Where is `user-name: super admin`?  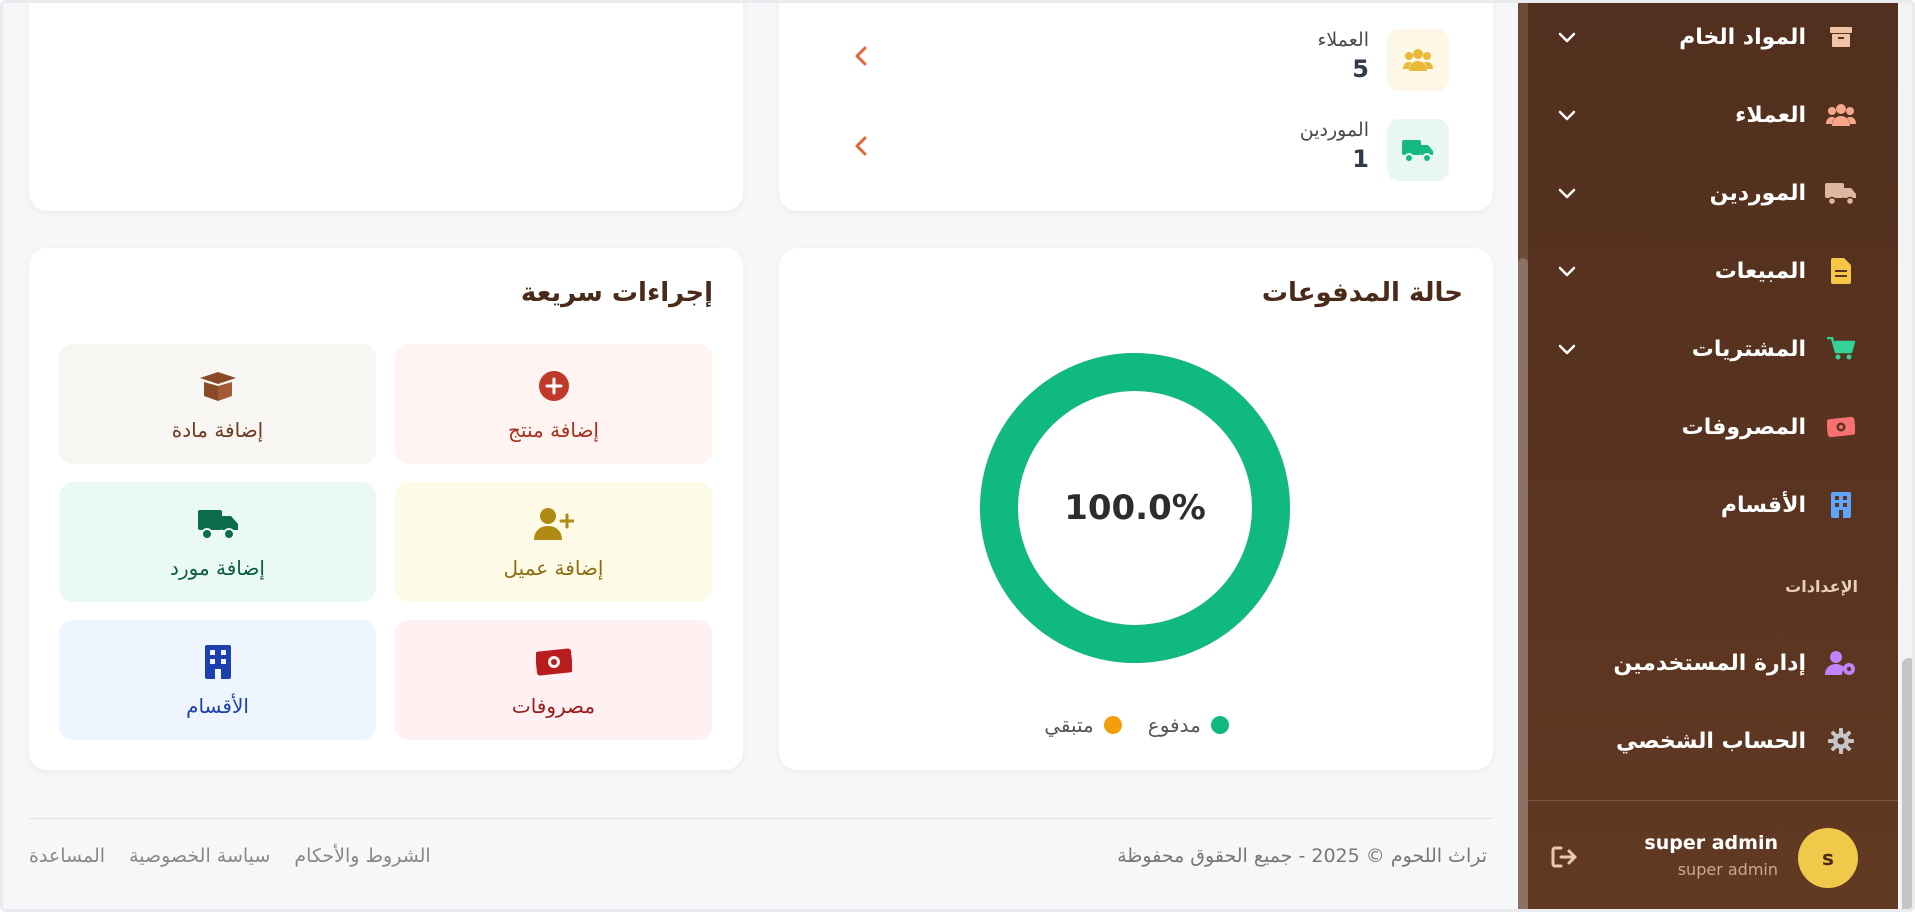 user-name: super admin is located at coordinates (1711, 843).